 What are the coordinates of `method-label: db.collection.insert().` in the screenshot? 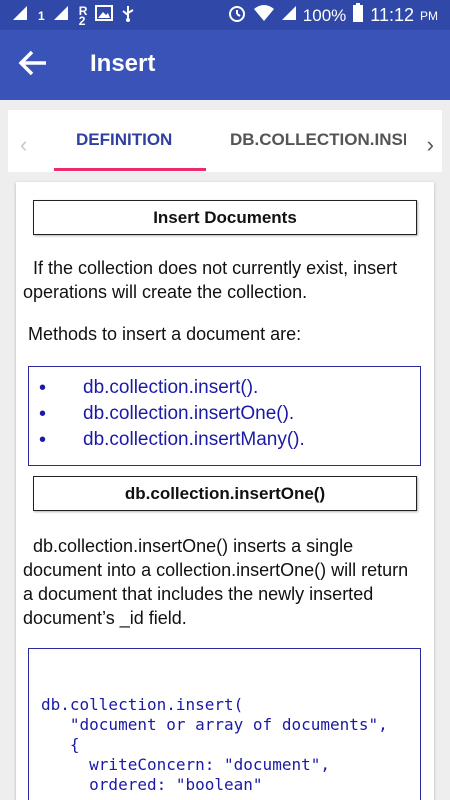 It's located at (171, 387).